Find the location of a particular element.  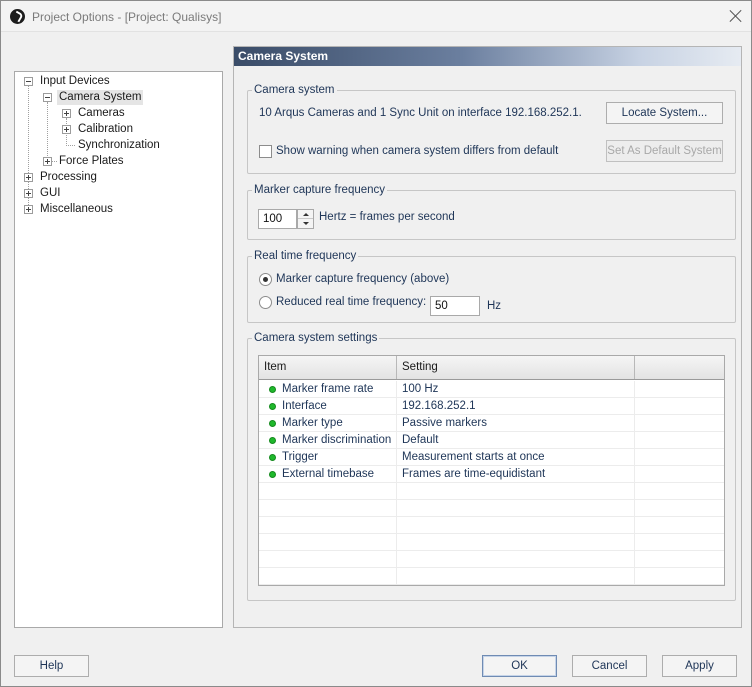

table-row: Trigger Measurement starts at once is located at coordinates (491, 457).